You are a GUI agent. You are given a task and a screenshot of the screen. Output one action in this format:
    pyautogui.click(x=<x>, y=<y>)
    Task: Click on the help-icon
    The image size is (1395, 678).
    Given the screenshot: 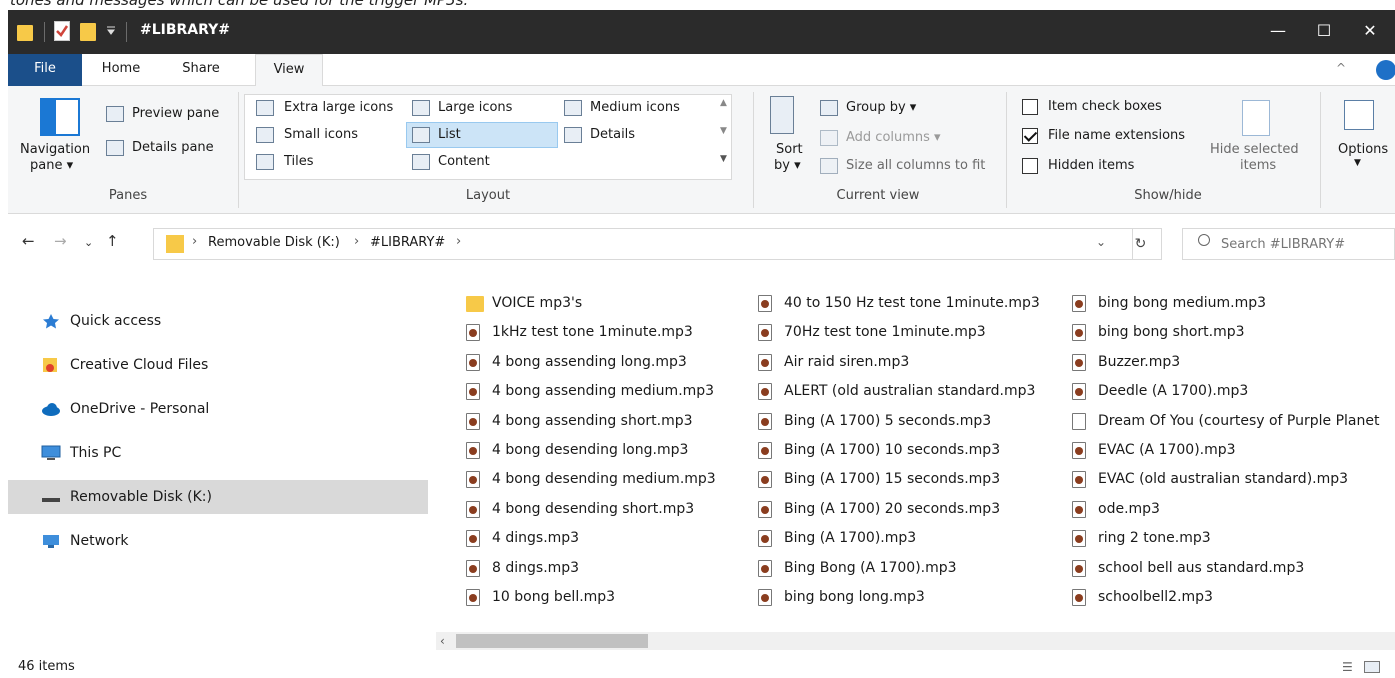 What is the action you would take?
    pyautogui.click(x=1385, y=70)
    